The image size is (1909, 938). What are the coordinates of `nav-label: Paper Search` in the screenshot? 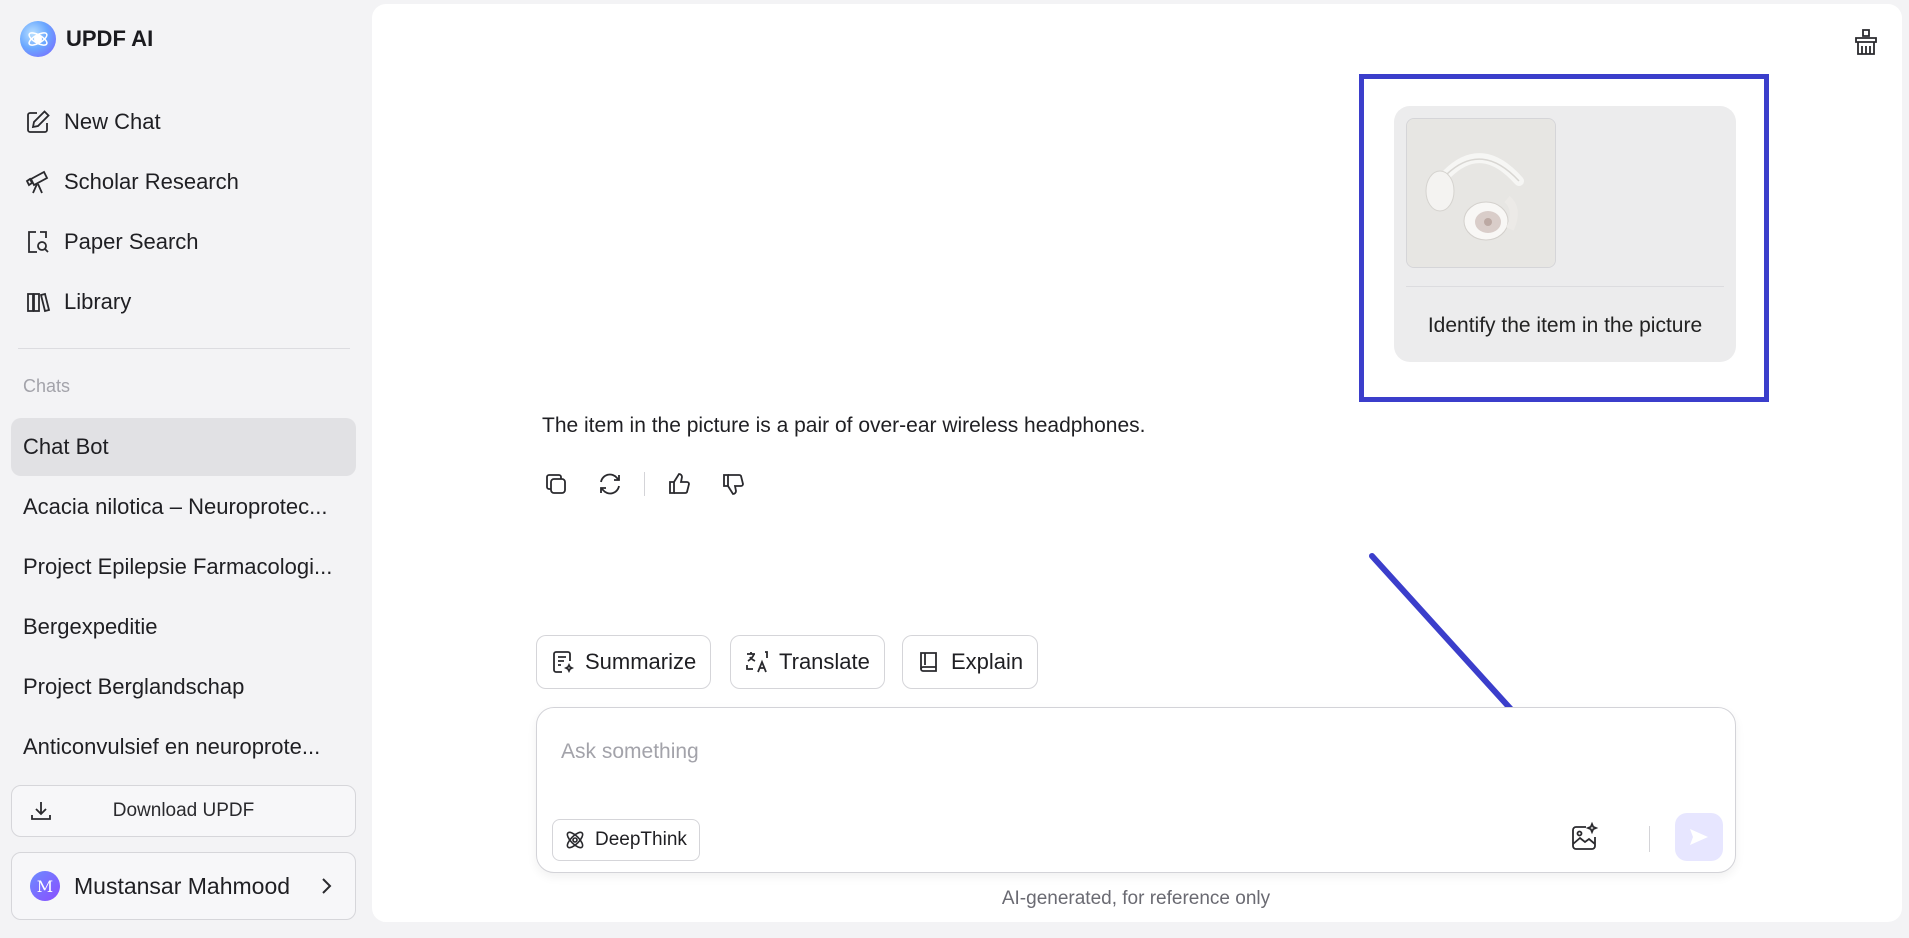 It's located at (131, 241).